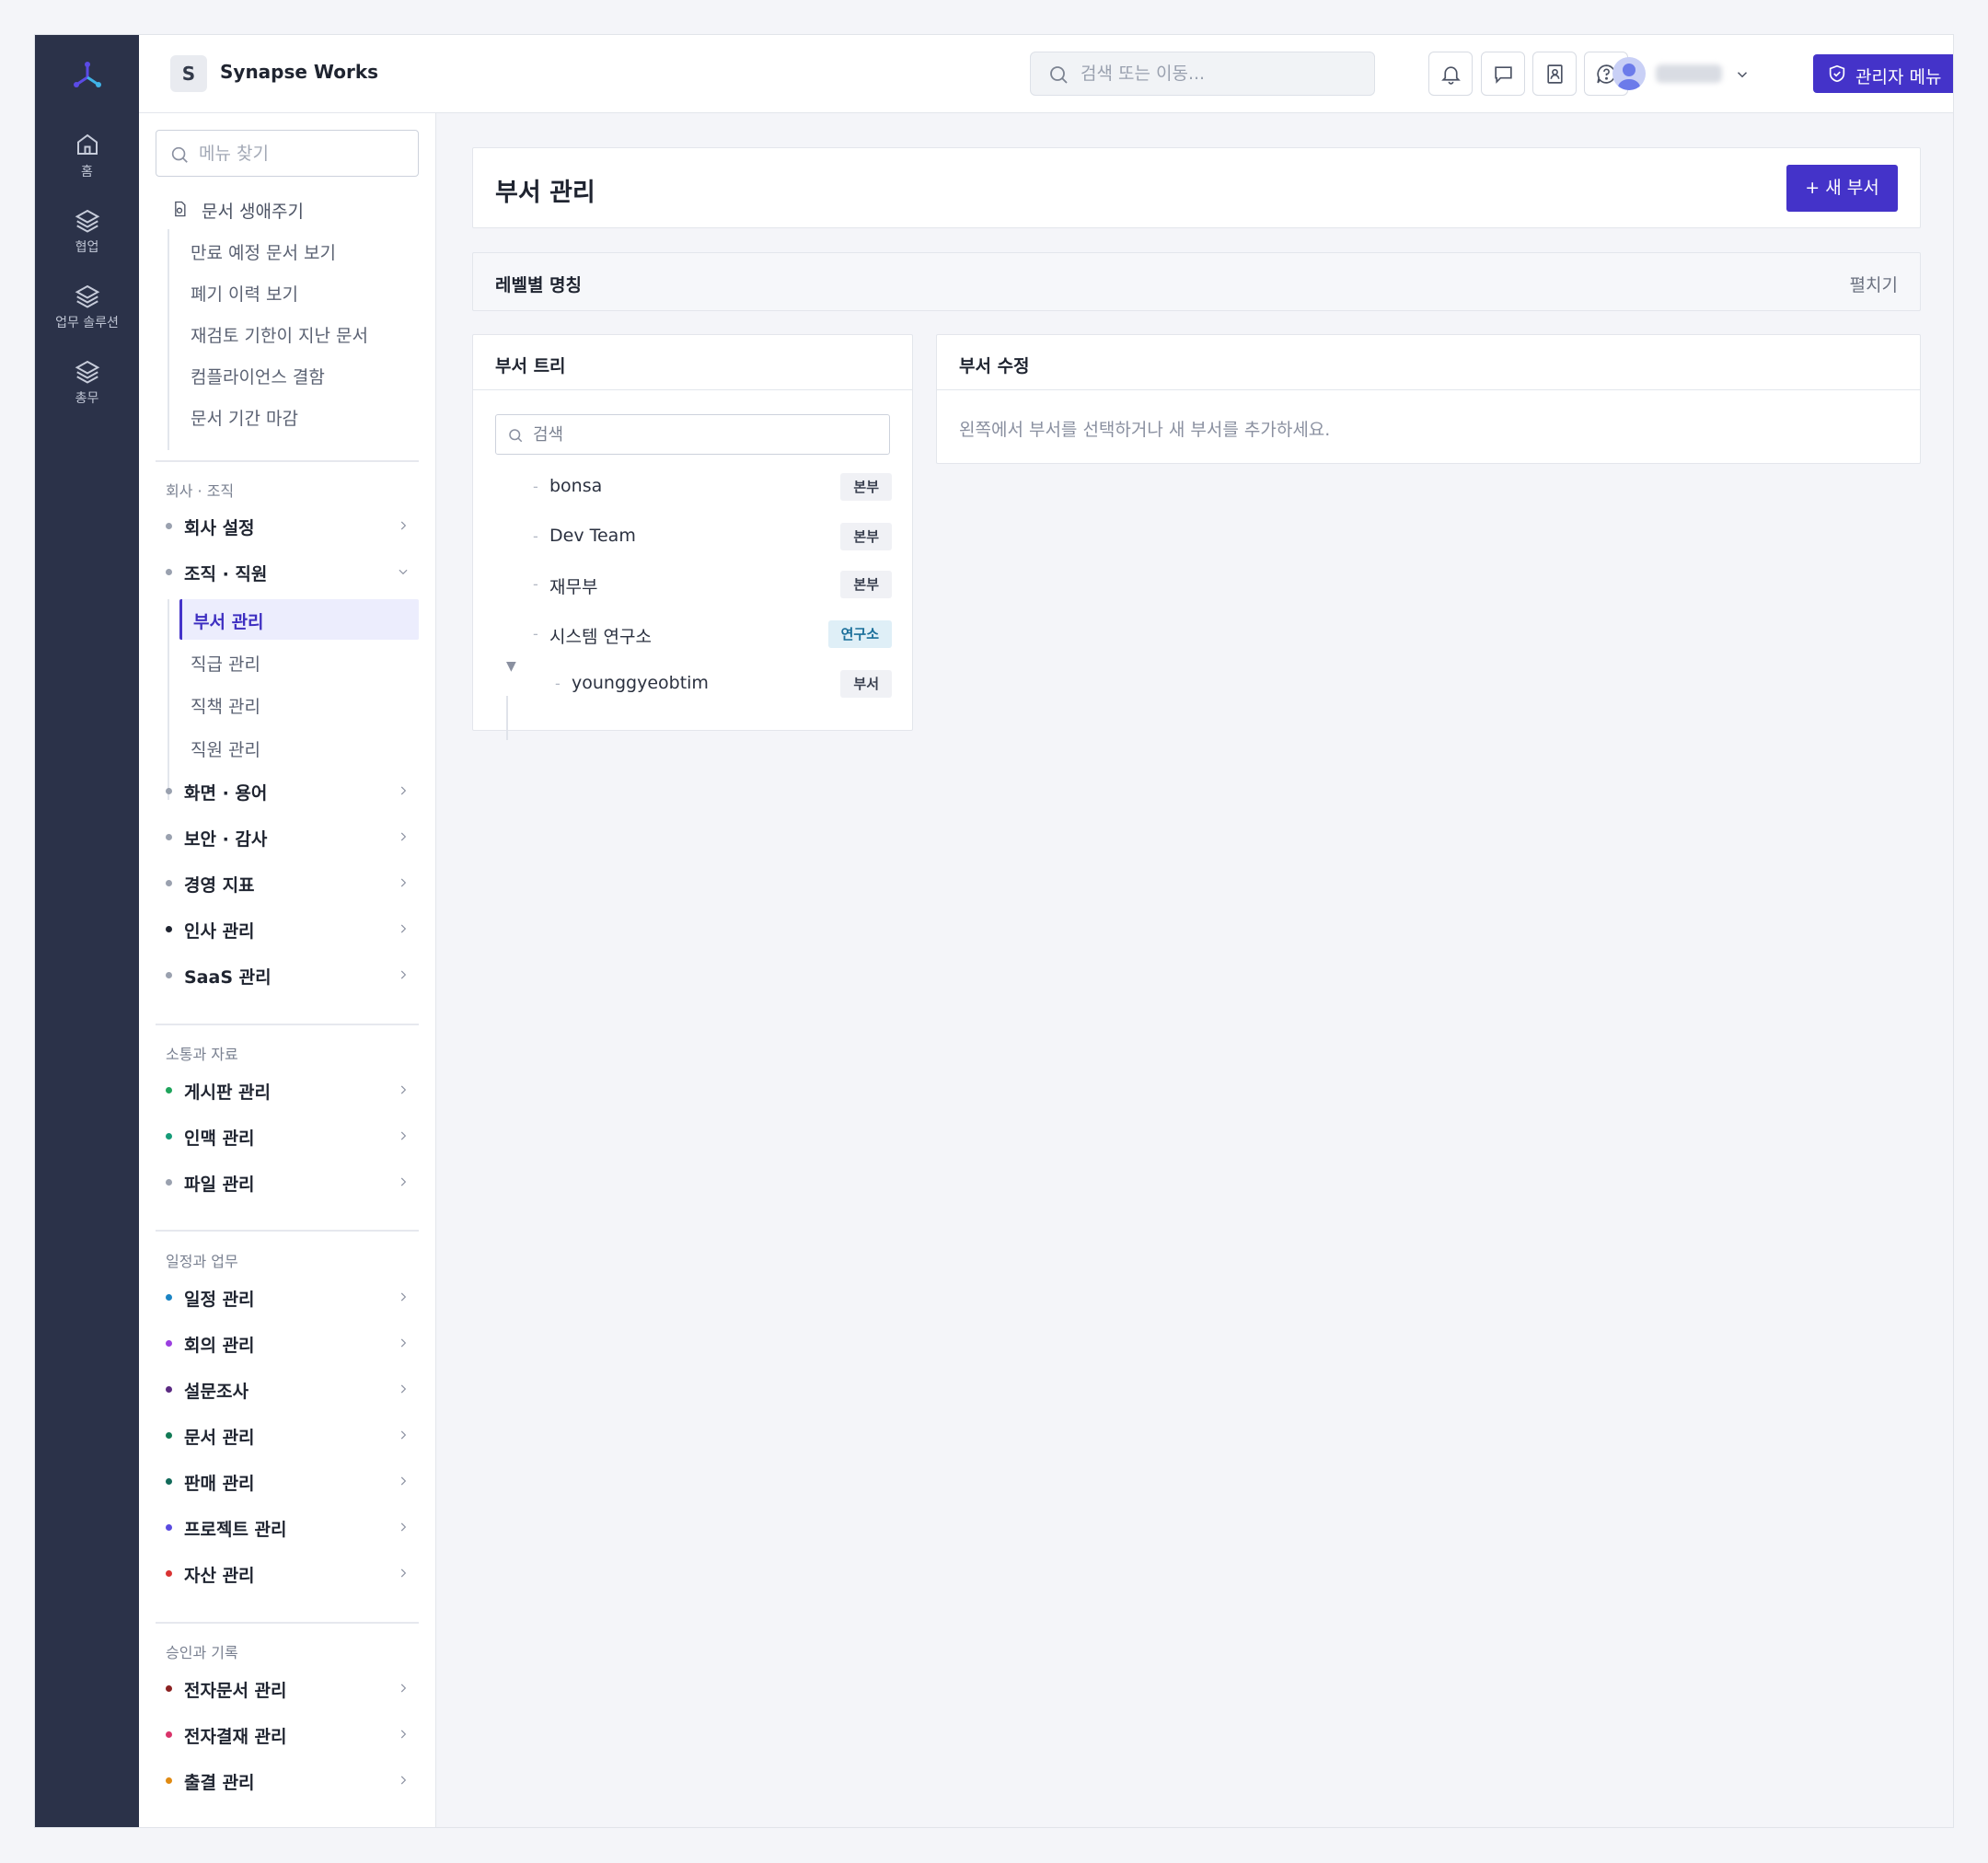 This screenshot has width=1988, height=1863. I want to click on notifications-button, so click(1450, 74).